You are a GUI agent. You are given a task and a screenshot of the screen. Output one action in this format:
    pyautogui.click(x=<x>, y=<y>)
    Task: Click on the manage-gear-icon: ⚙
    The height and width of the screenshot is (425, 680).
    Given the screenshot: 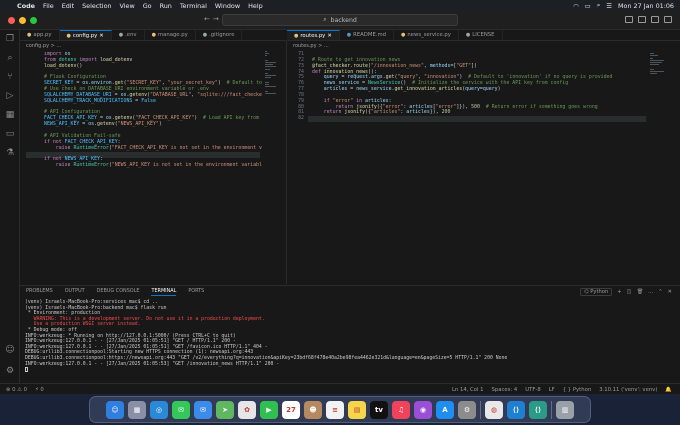 What is the action you would take?
    pyautogui.click(x=10, y=371)
    